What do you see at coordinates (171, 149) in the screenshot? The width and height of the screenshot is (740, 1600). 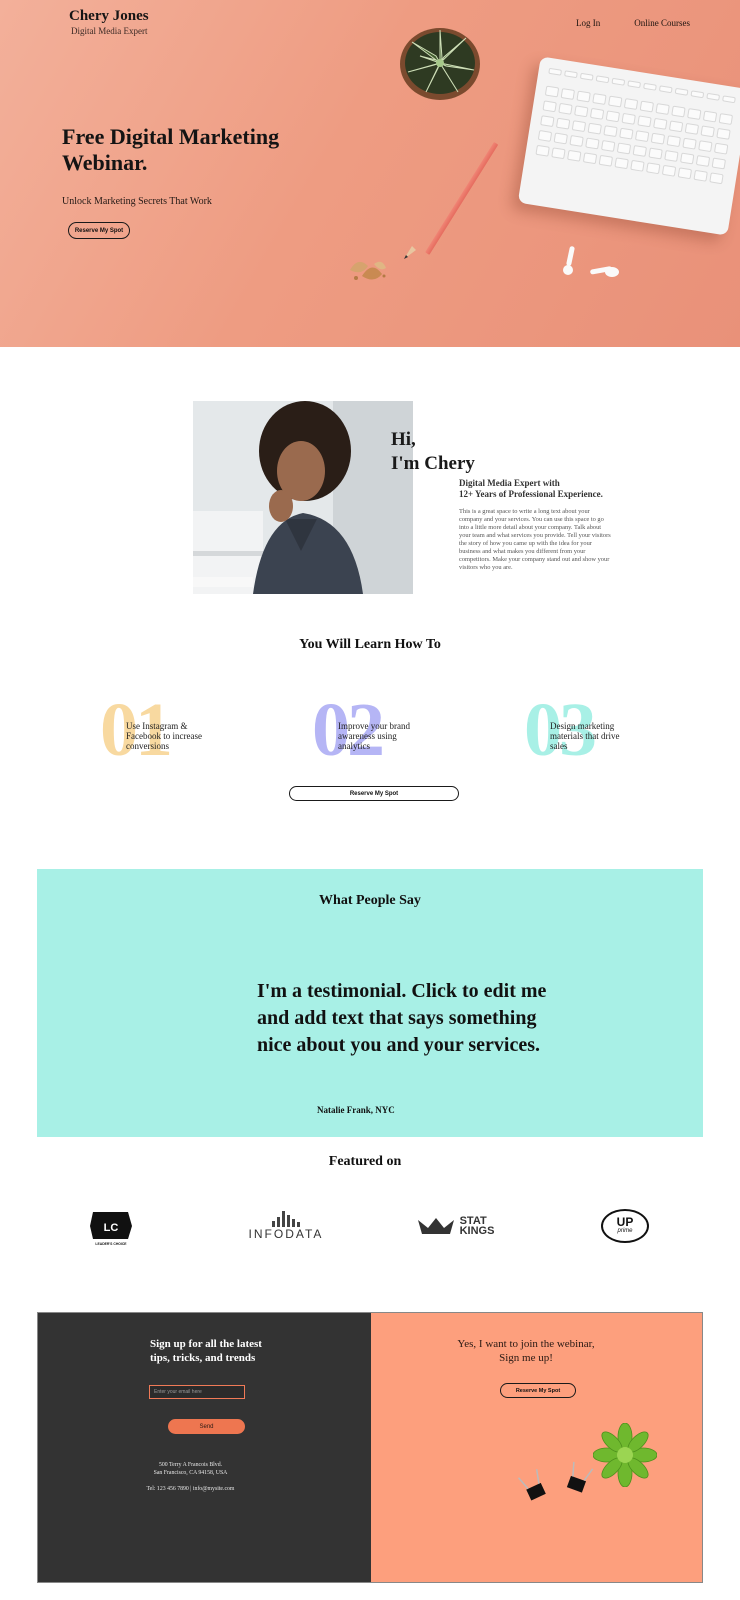 I see `hero-title: Free Digital Marketing Webinar.` at bounding box center [171, 149].